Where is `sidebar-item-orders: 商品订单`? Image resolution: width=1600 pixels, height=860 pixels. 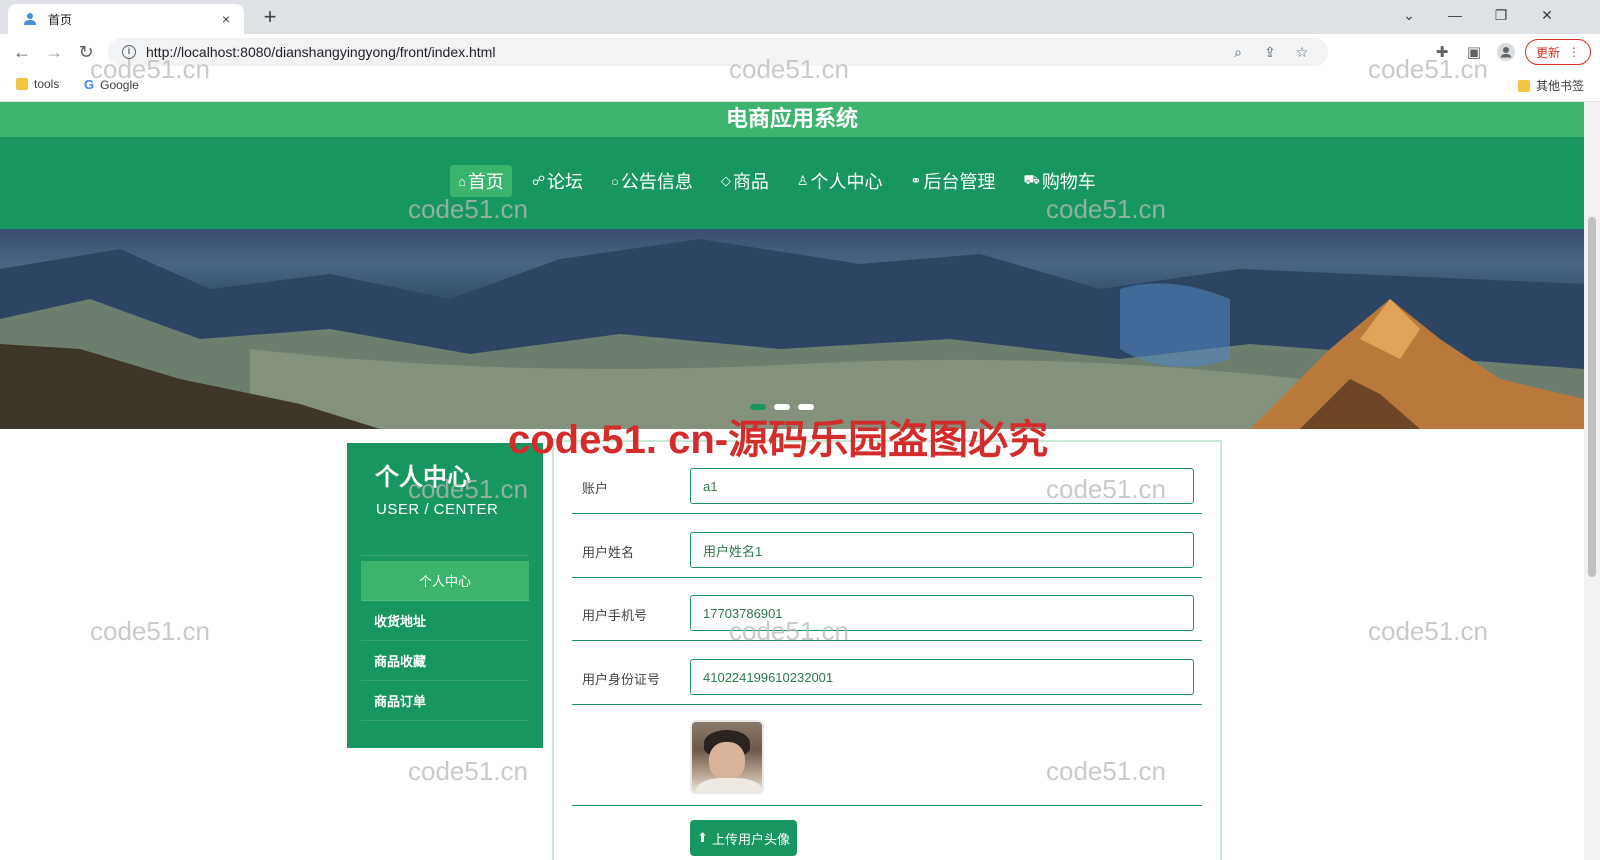 sidebar-item-orders: 商品订单 is located at coordinates (445, 701).